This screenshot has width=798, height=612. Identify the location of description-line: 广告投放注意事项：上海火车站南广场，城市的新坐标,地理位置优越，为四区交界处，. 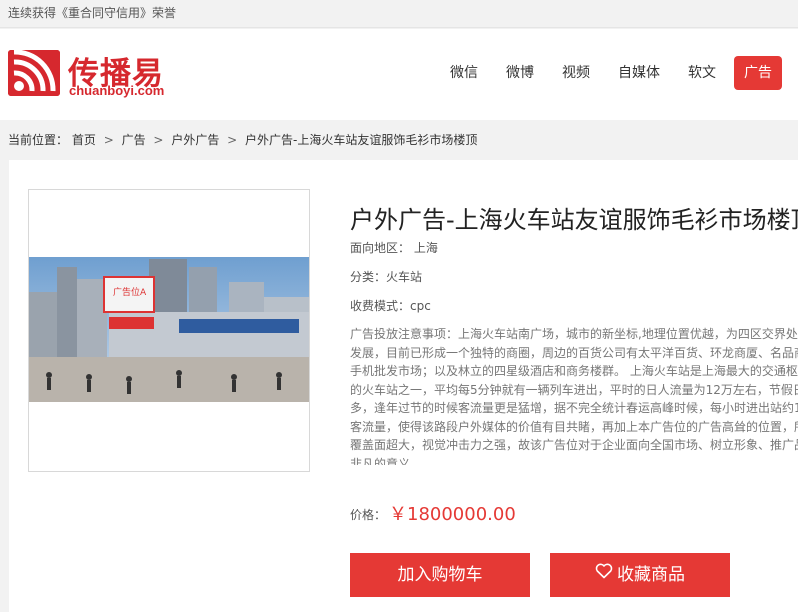
(574, 334).